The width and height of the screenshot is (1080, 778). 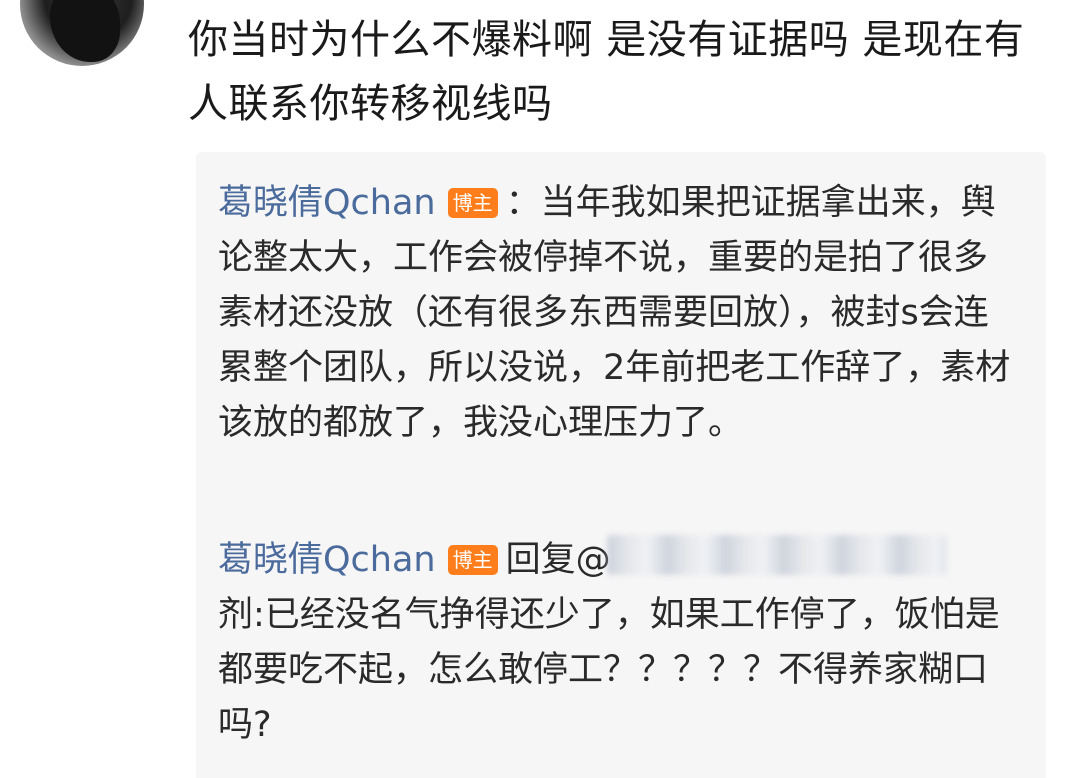 I want to click on comment-text: 你当时为什么不爆料啊 是没有证据吗 是现在有人联系你转移视线吗, so click(x=606, y=72).